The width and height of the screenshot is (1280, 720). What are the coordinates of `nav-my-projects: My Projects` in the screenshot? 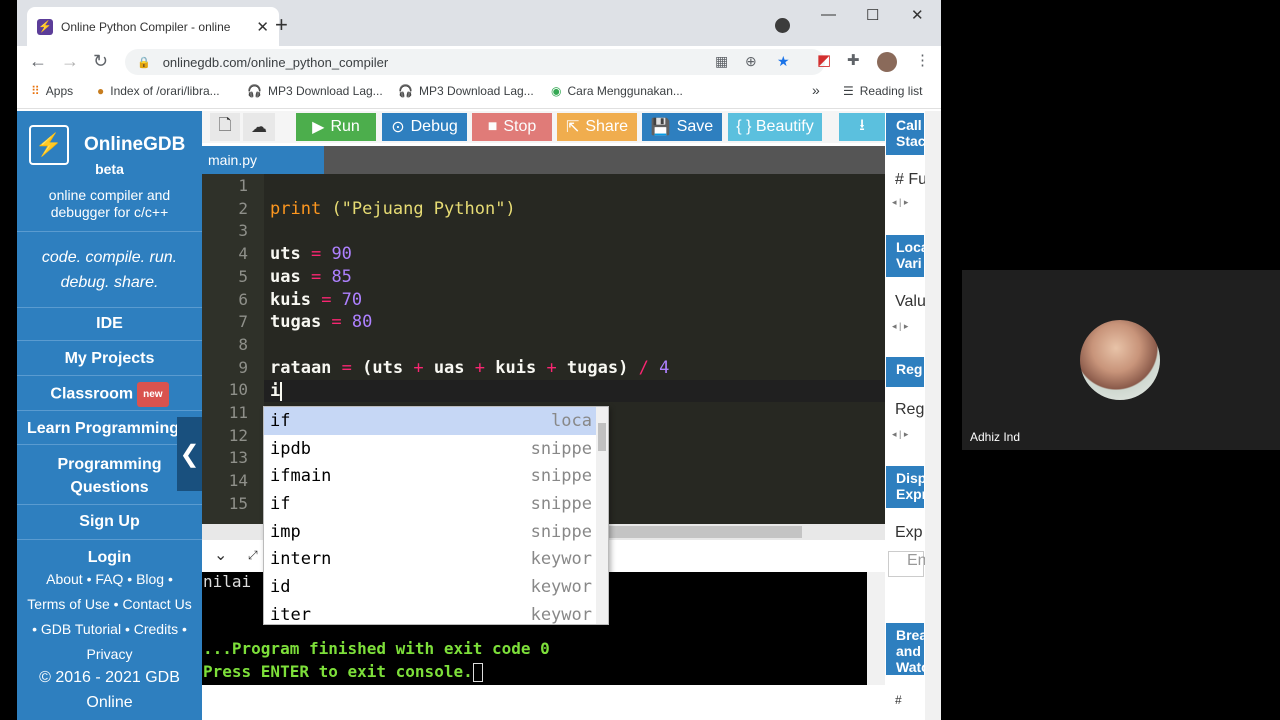 It's located at (109, 358).